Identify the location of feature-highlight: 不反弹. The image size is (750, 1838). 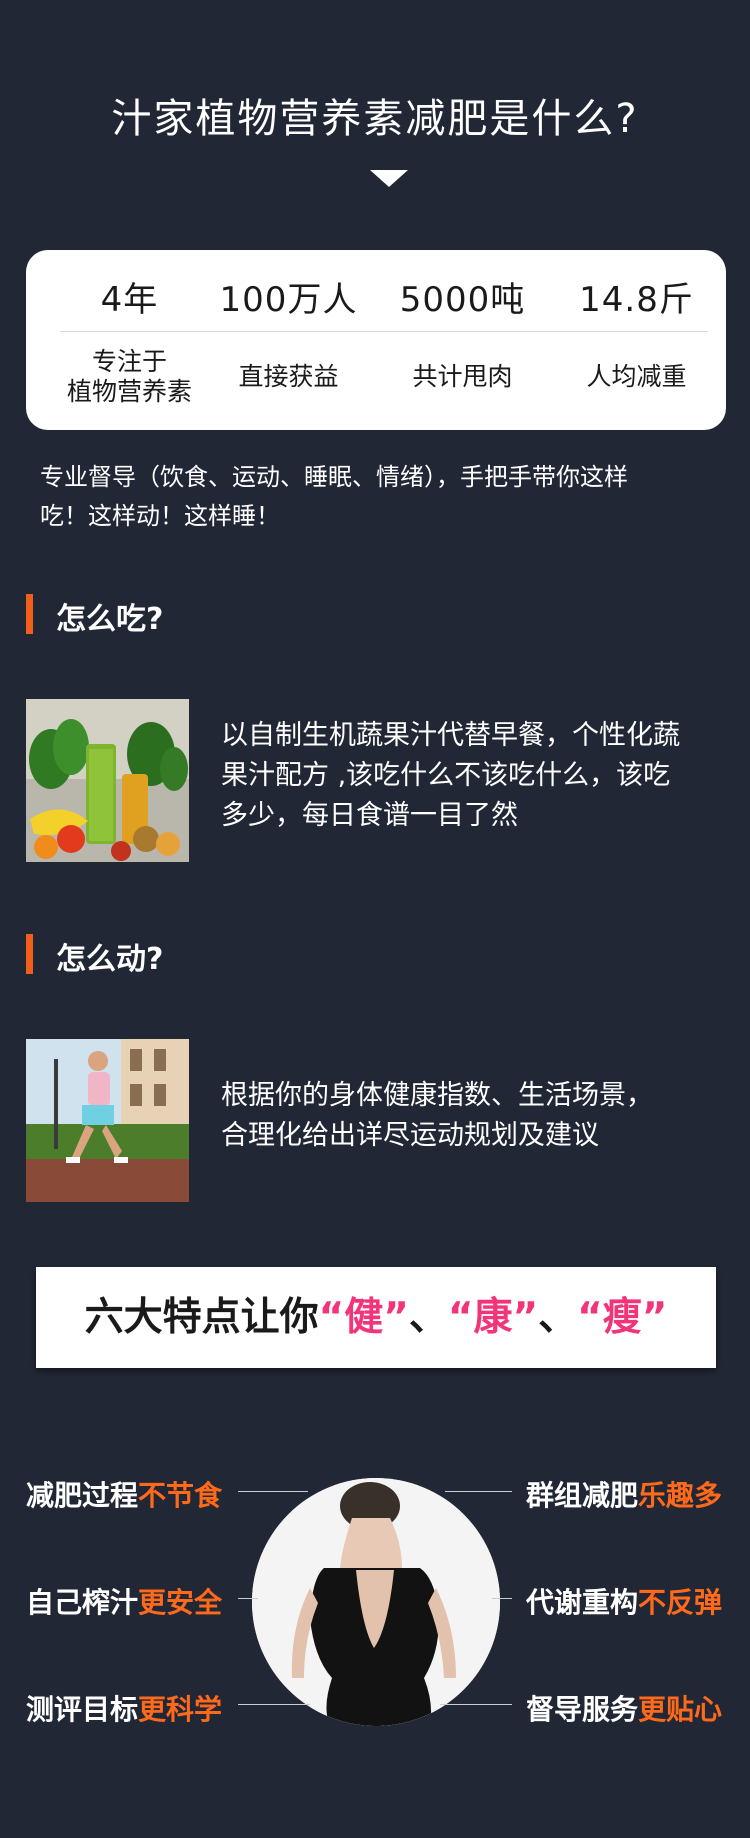
(680, 1602).